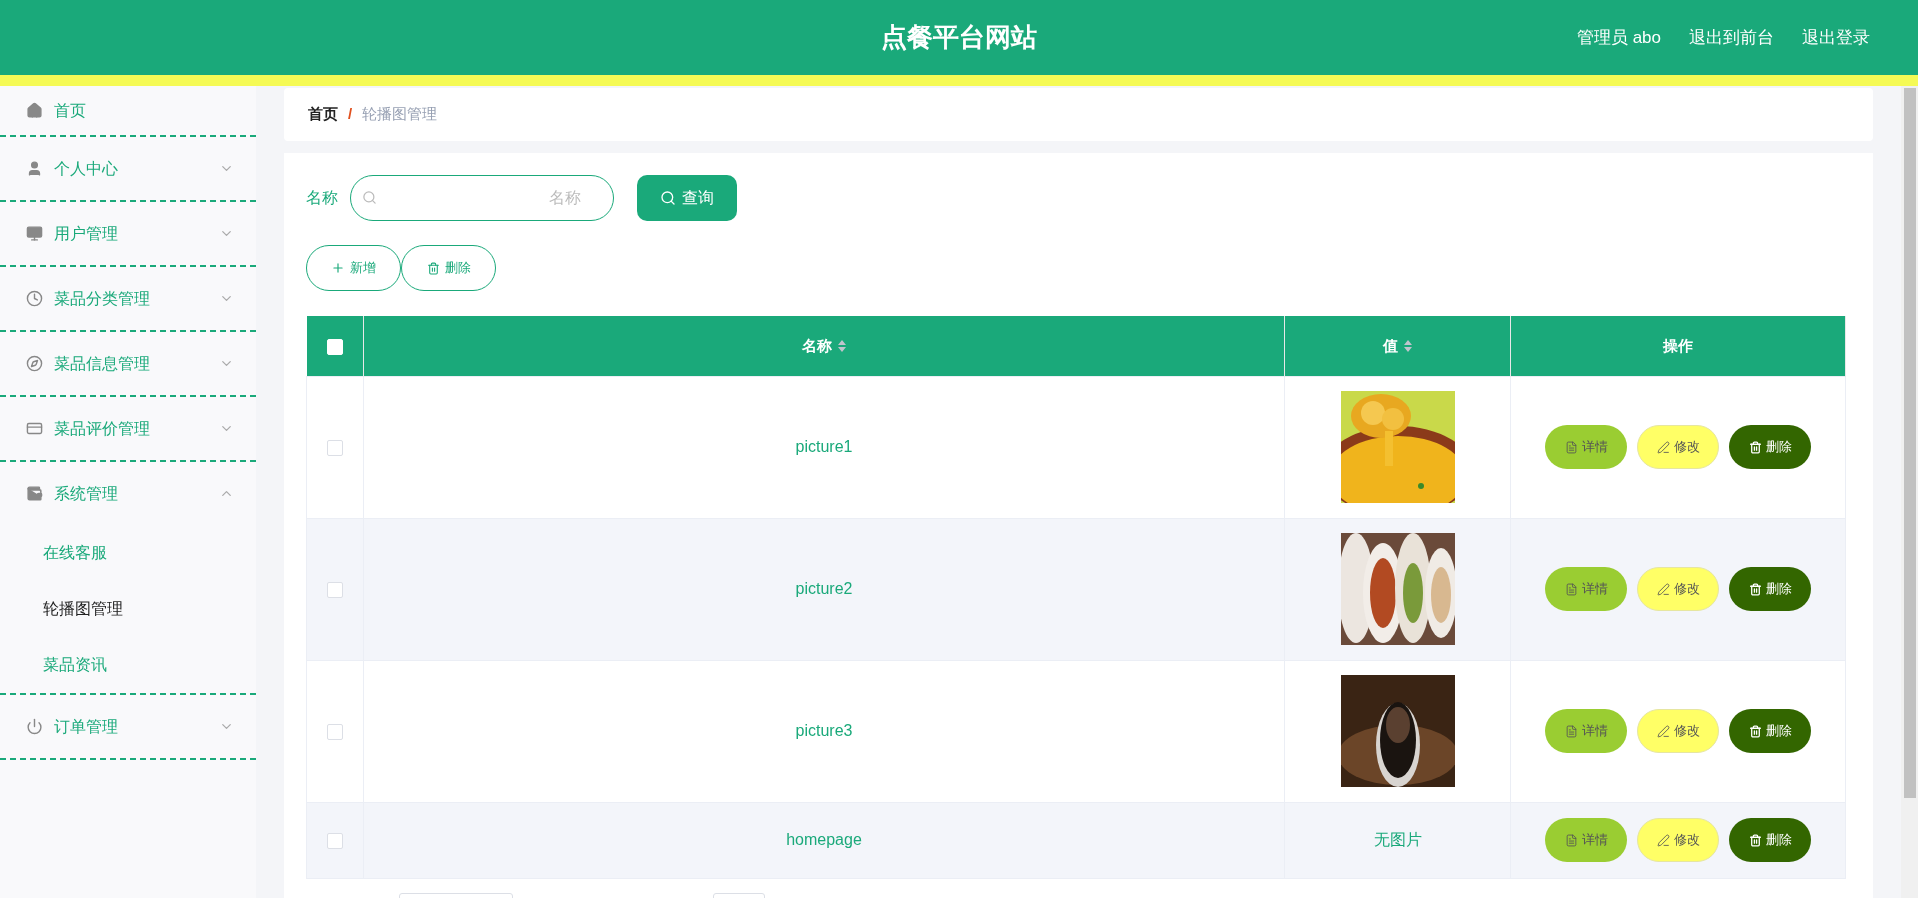 This screenshot has height=898, width=1918. I want to click on table-cell: homepage, so click(824, 840).